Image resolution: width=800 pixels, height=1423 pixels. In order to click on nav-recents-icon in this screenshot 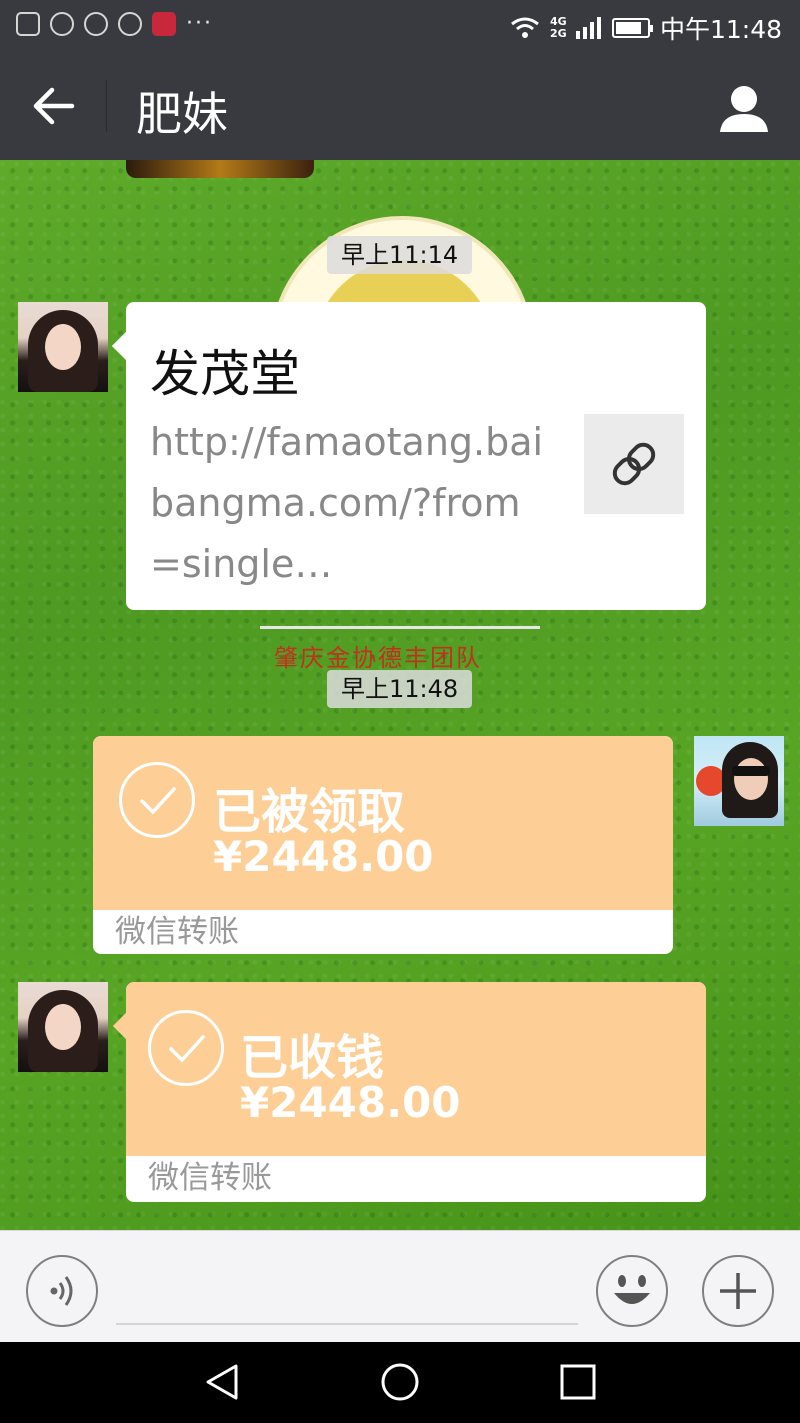, I will do `click(578, 1382)`.